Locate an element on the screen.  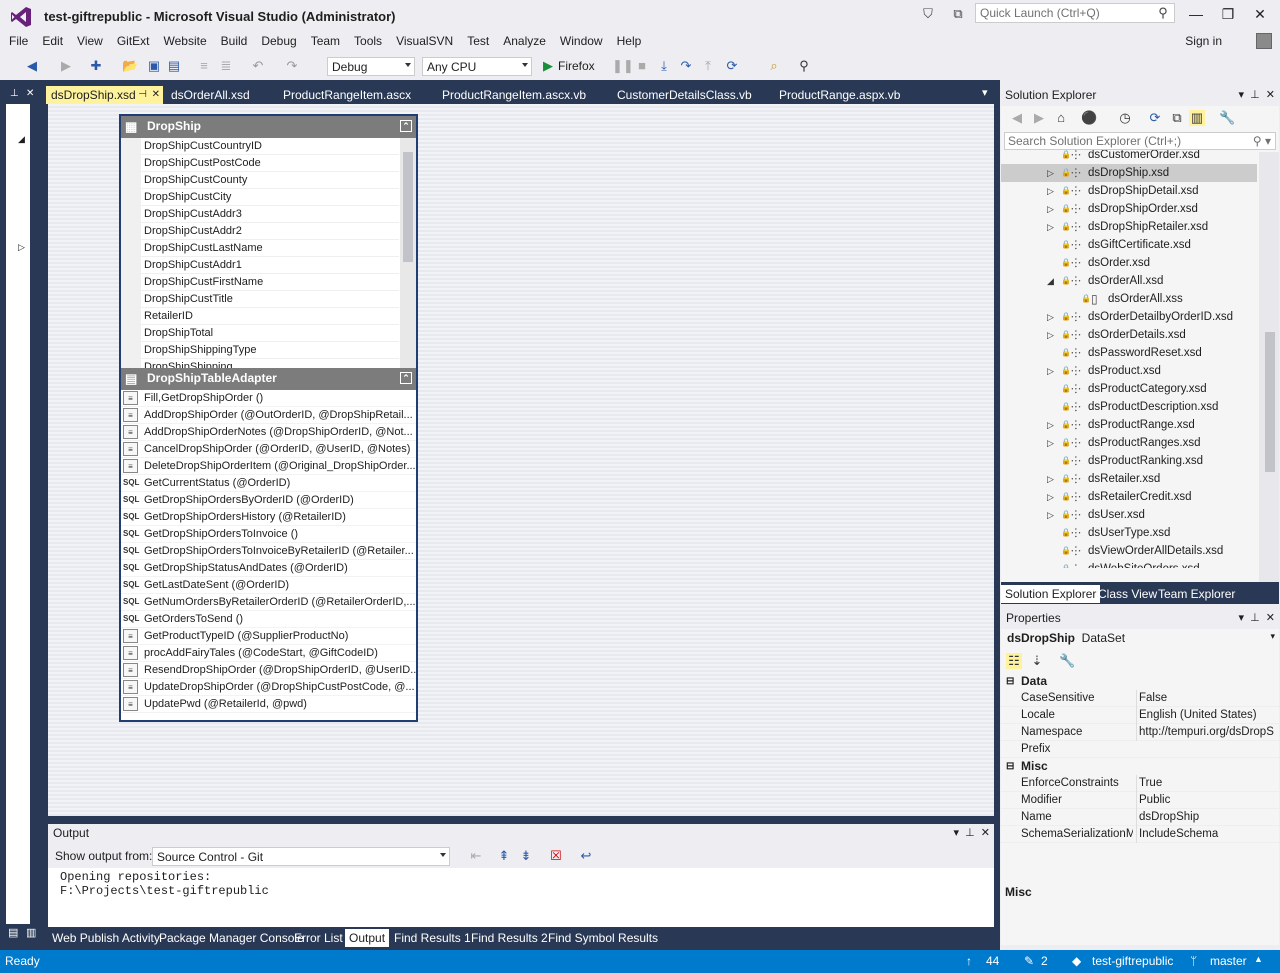
menu-view: View is located at coordinates (90, 41).